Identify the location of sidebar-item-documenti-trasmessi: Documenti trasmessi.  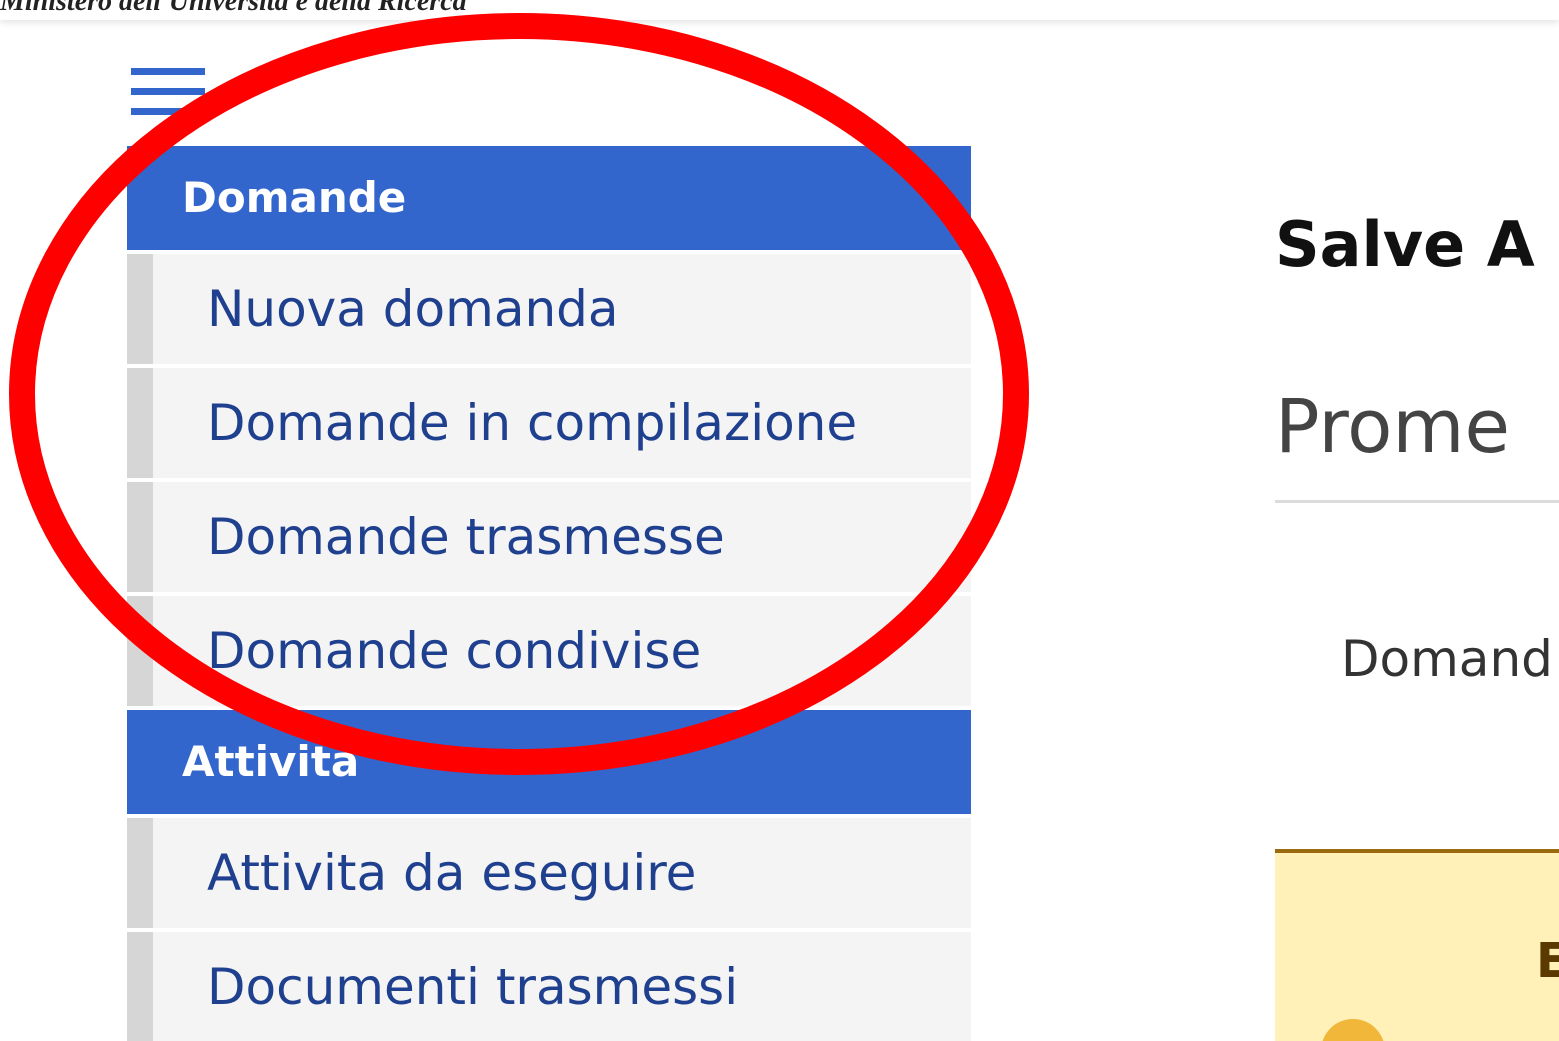
(549, 986).